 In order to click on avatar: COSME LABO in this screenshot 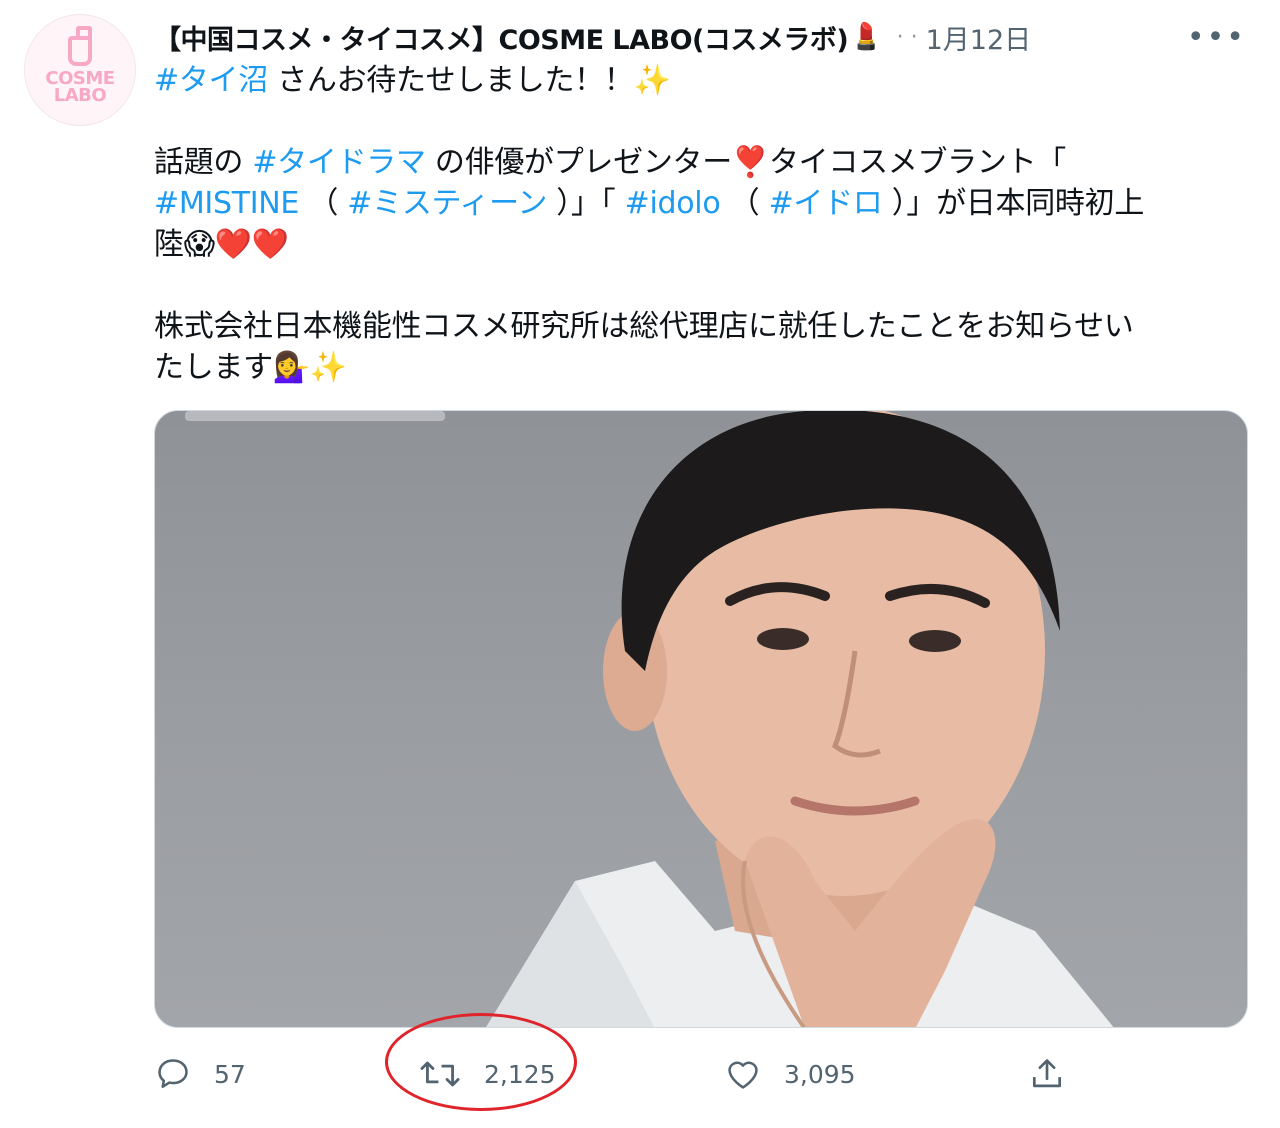, I will do `click(80, 70)`.